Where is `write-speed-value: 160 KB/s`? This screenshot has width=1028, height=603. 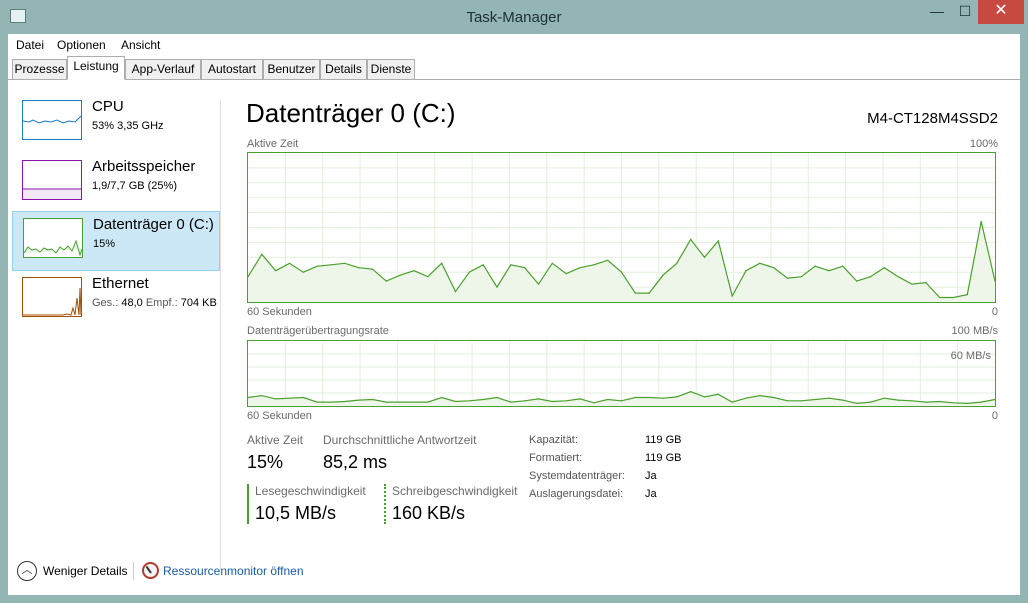
write-speed-value: 160 KB/s is located at coordinates (429, 513).